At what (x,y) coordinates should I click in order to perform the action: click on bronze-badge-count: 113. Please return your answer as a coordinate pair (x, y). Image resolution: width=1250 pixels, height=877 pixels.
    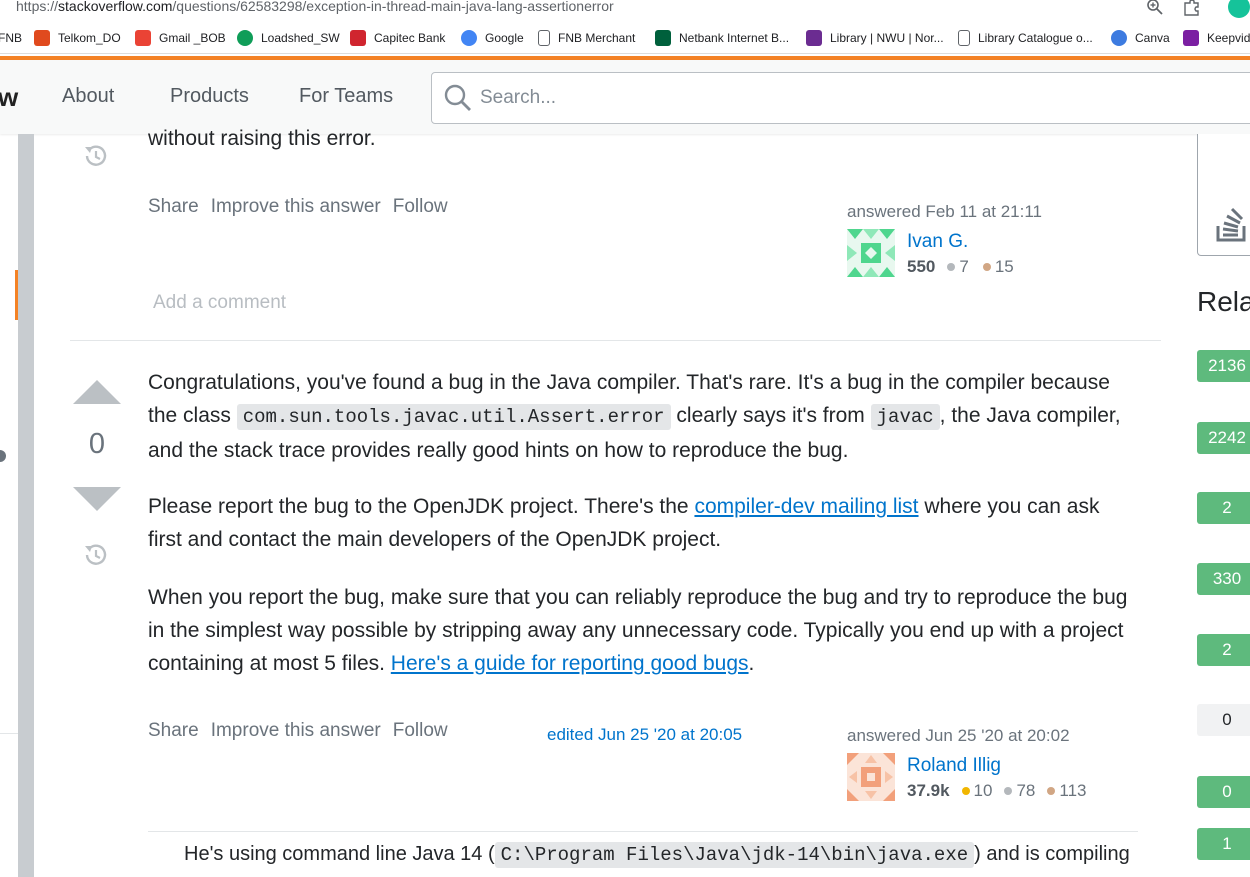
    Looking at the image, I should click on (1073, 790).